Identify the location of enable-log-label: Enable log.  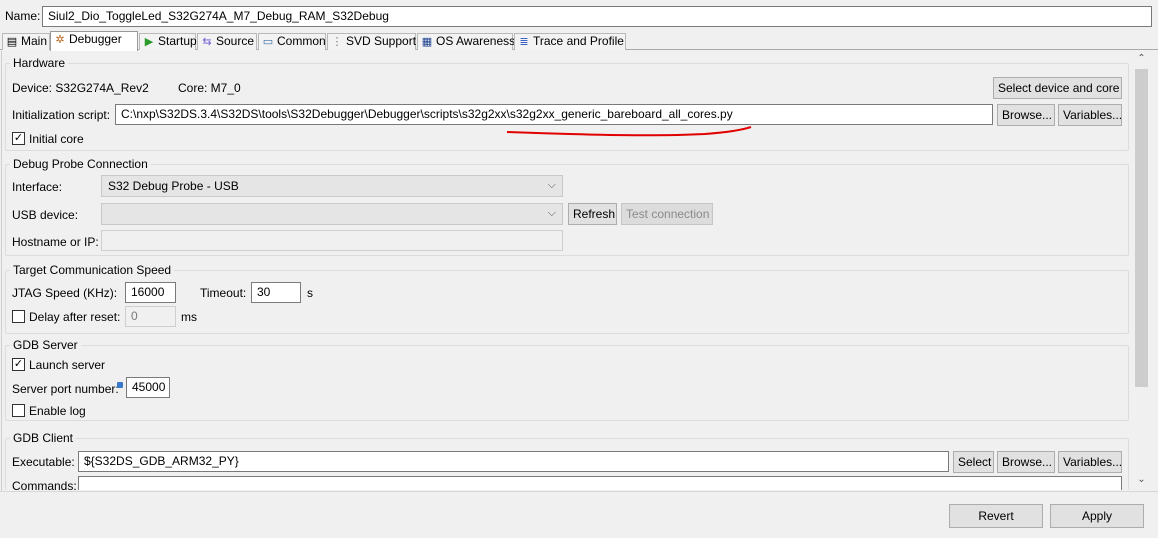
(57, 411).